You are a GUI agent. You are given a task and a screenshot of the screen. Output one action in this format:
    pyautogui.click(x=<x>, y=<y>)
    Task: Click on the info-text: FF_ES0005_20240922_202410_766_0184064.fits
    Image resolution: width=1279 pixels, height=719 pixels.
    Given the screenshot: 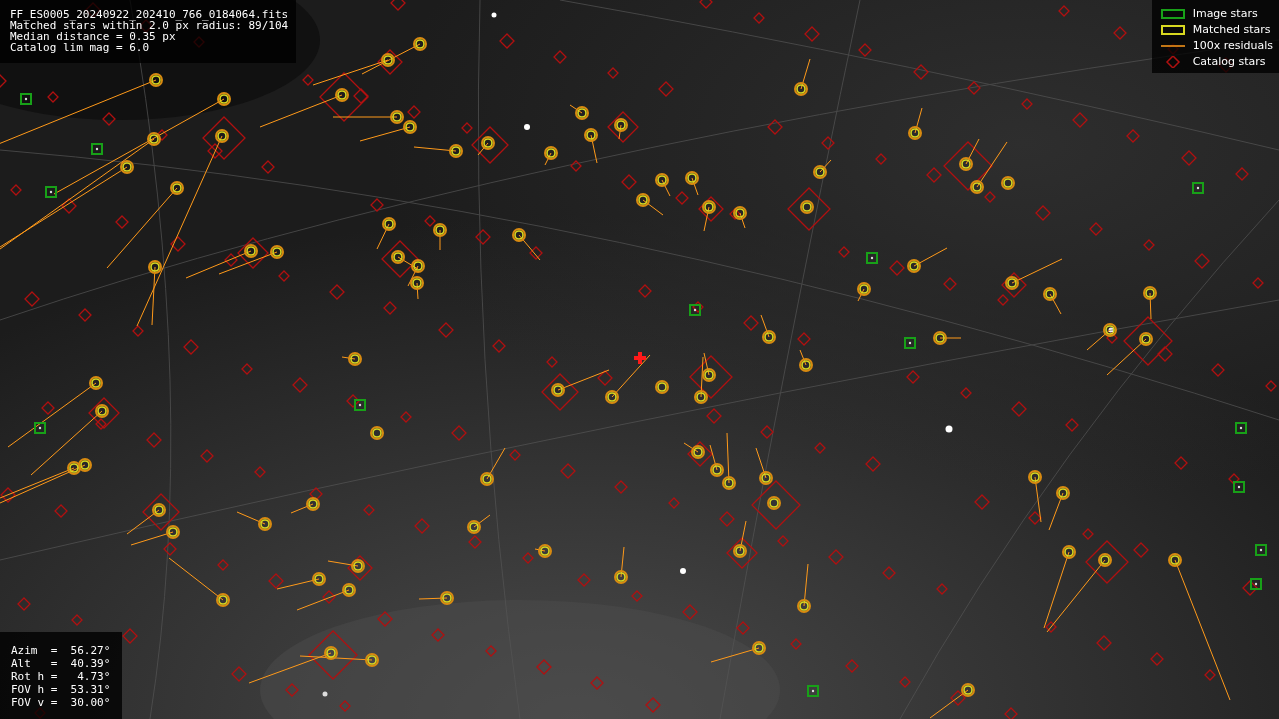 What is the action you would take?
    pyautogui.click(x=149, y=14)
    